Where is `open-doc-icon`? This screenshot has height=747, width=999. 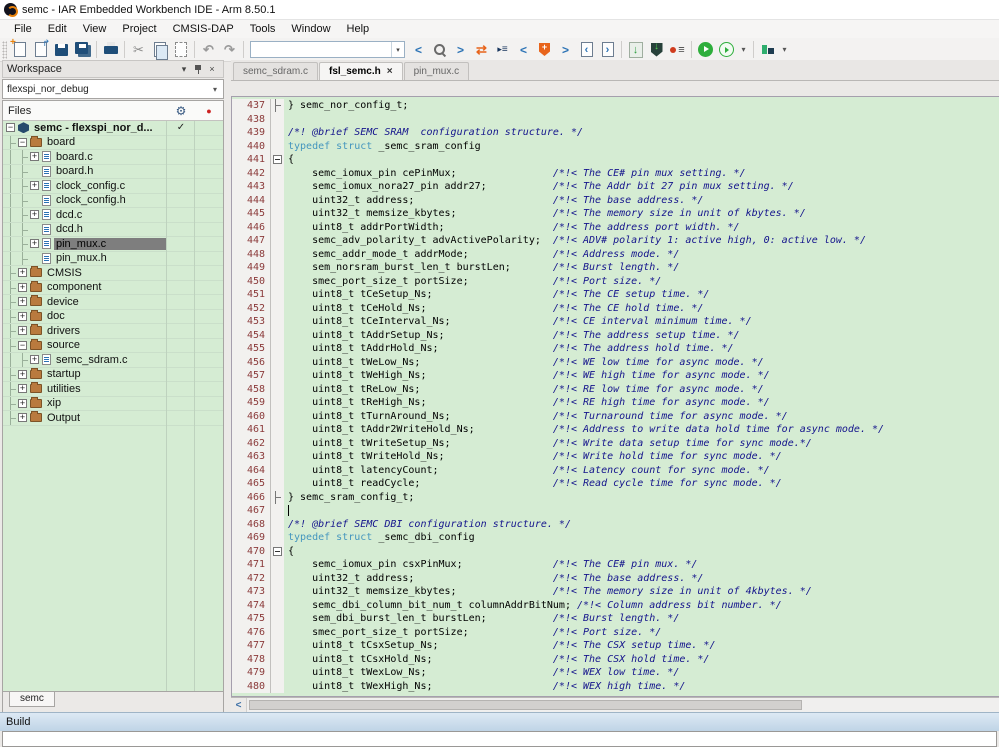
open-doc-icon is located at coordinates (40, 48).